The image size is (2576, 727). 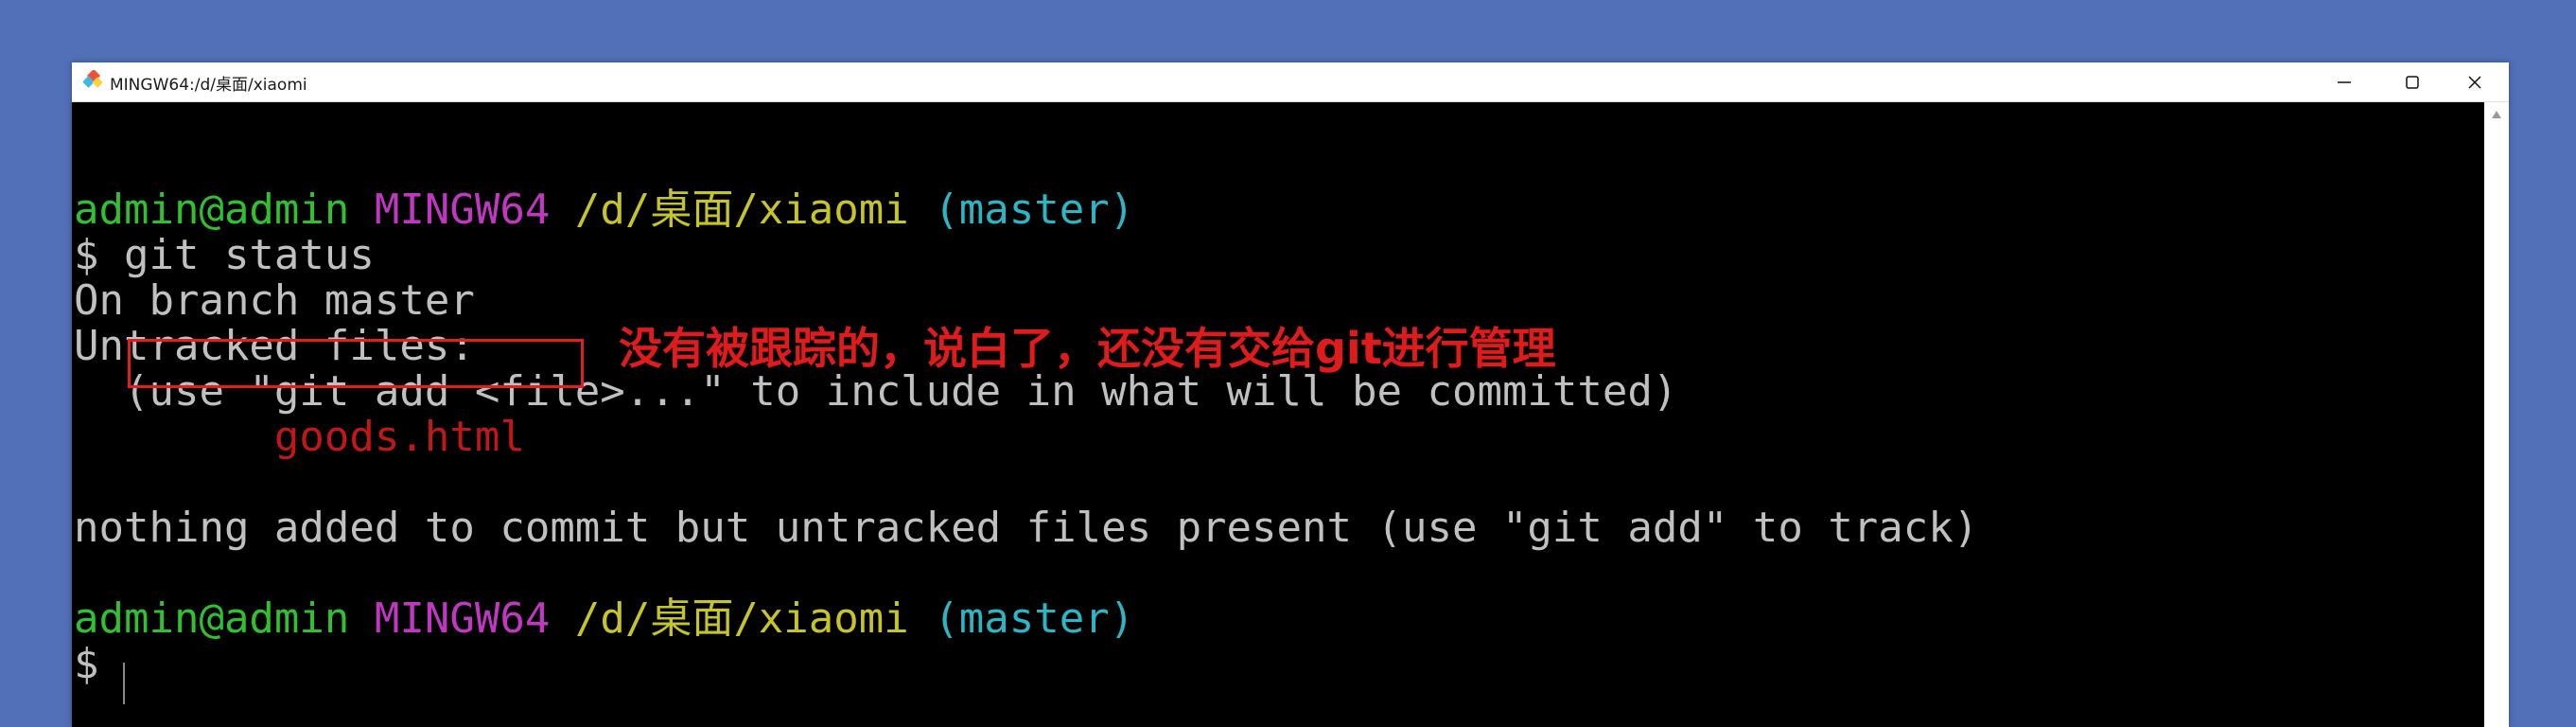 I want to click on close-icon, so click(x=2475, y=82).